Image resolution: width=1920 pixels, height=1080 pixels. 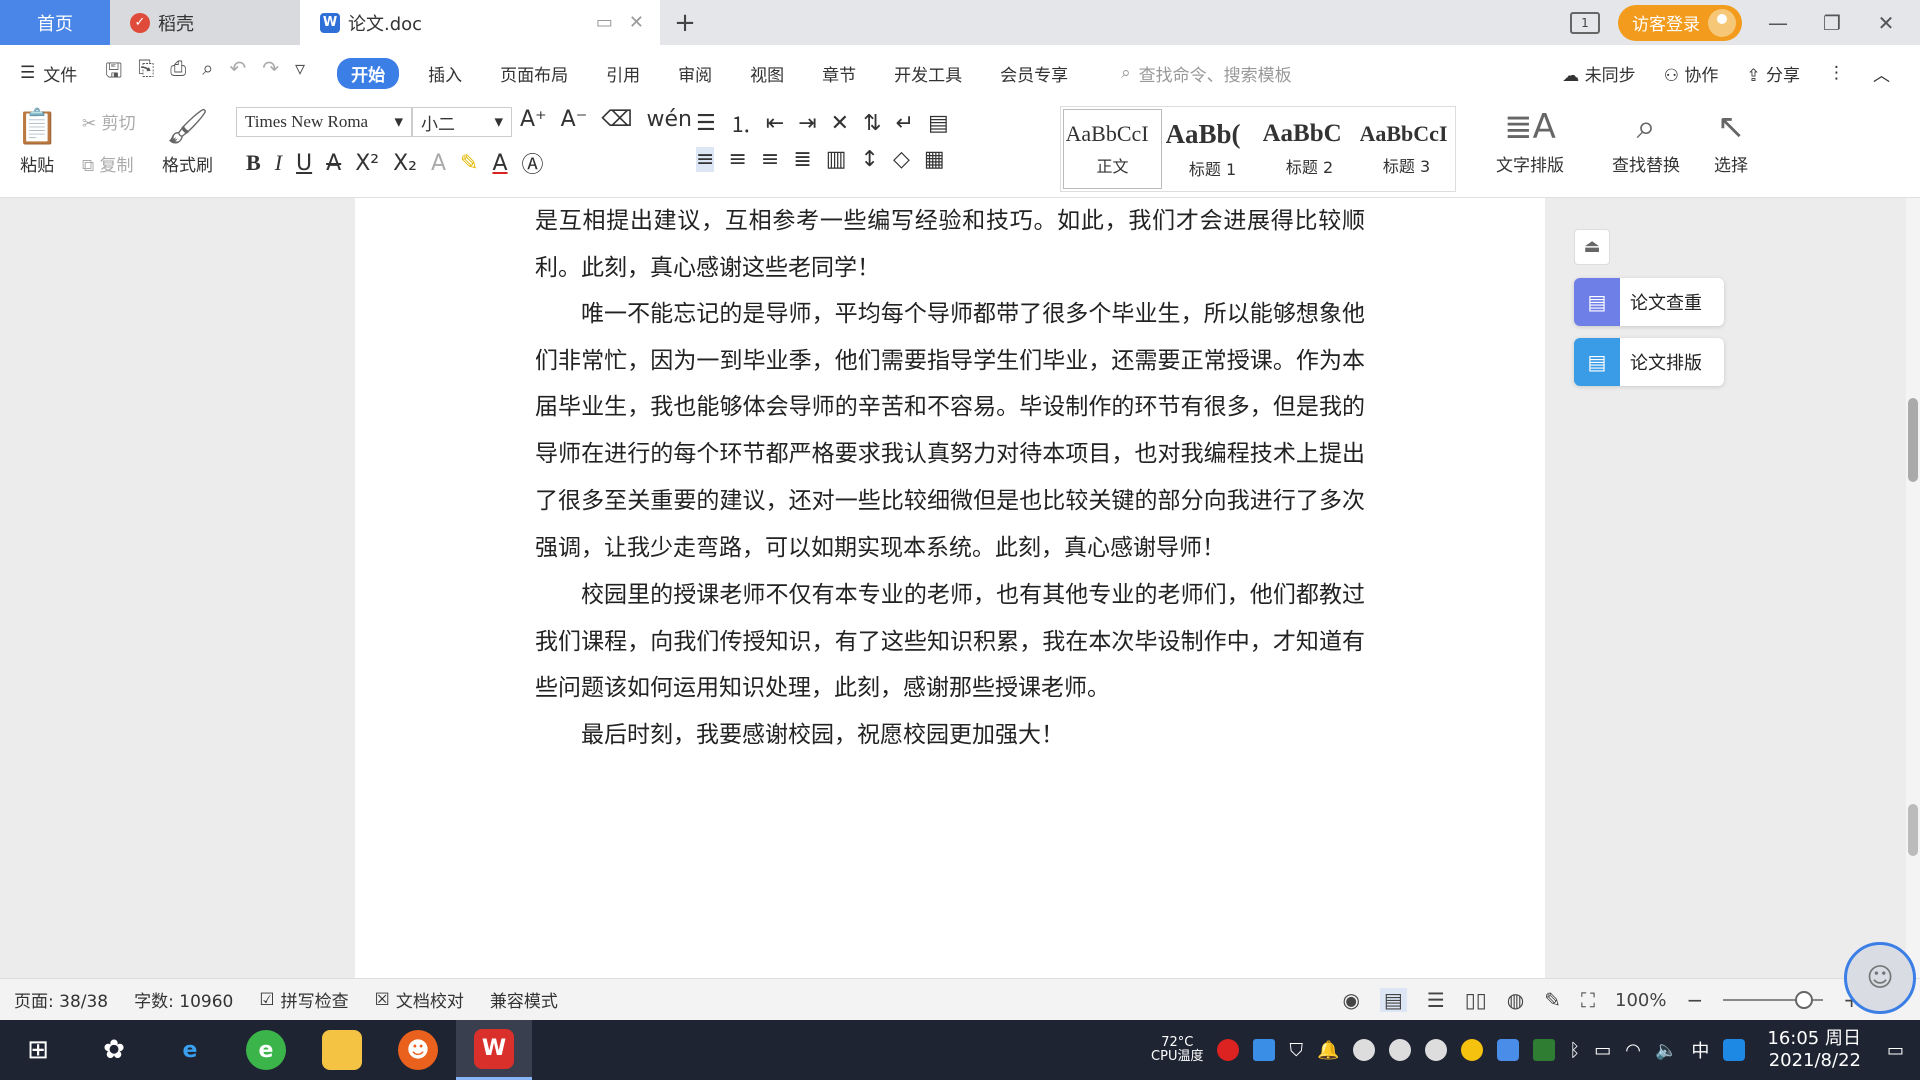 What do you see at coordinates (178, 73) in the screenshot?
I see `print-icon: ⎙` at bounding box center [178, 73].